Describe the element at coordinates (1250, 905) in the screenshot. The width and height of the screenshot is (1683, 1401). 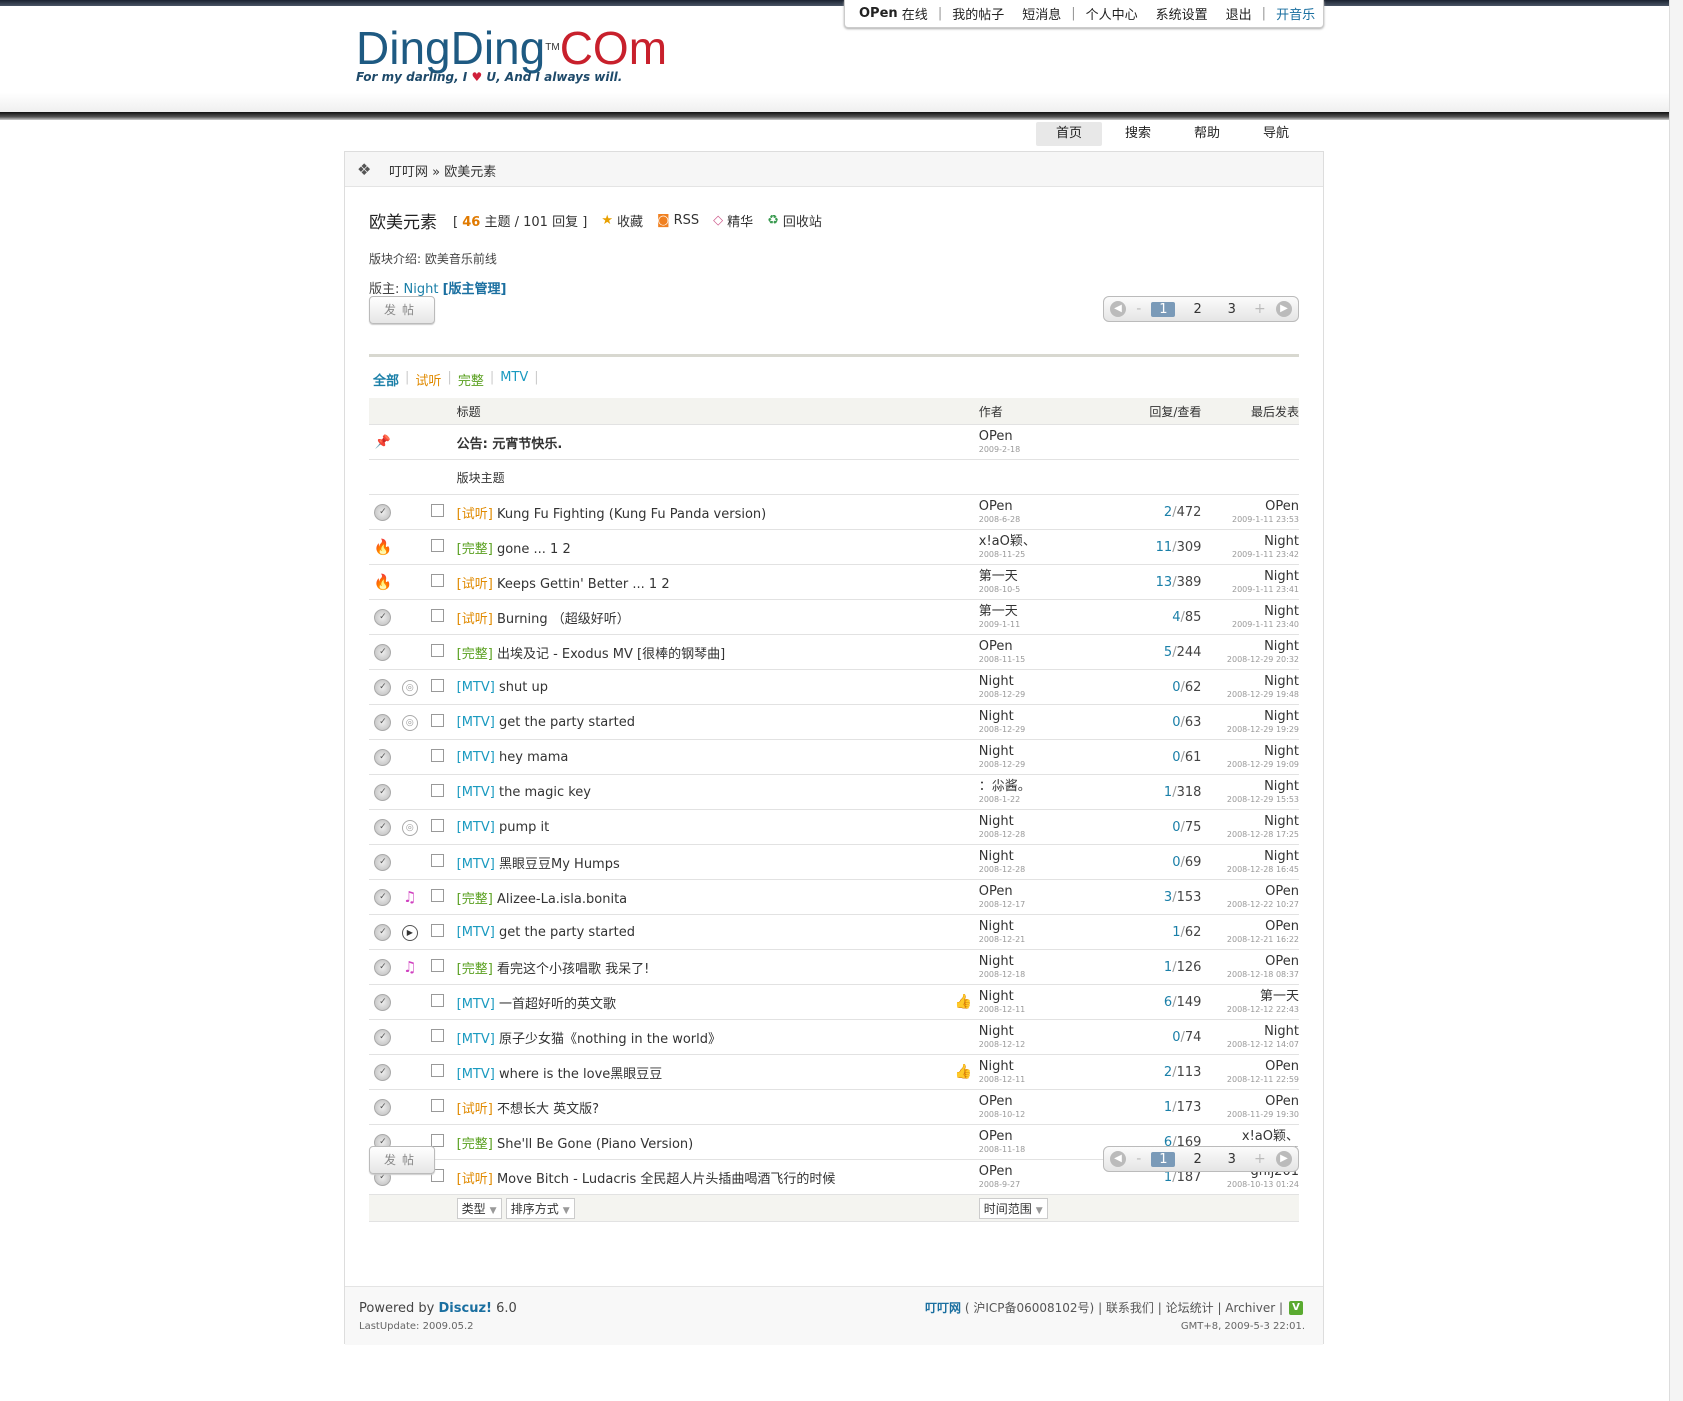
I see `last-post-time: 2008-12-22 10:27` at that location.